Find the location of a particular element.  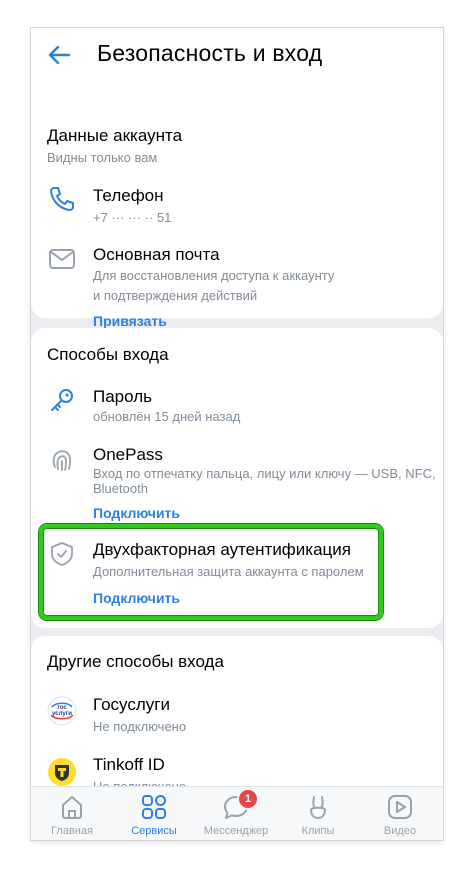

onepass-title: OnePass is located at coordinates (128, 454).